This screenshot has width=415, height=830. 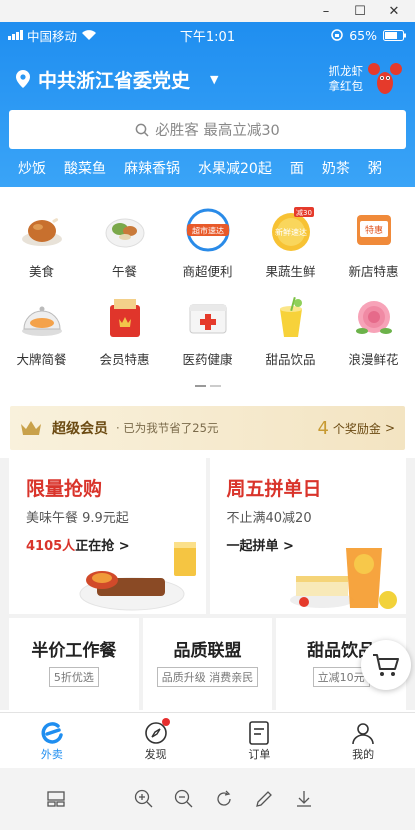 What do you see at coordinates (264, 799) in the screenshot?
I see `pen-icon` at bounding box center [264, 799].